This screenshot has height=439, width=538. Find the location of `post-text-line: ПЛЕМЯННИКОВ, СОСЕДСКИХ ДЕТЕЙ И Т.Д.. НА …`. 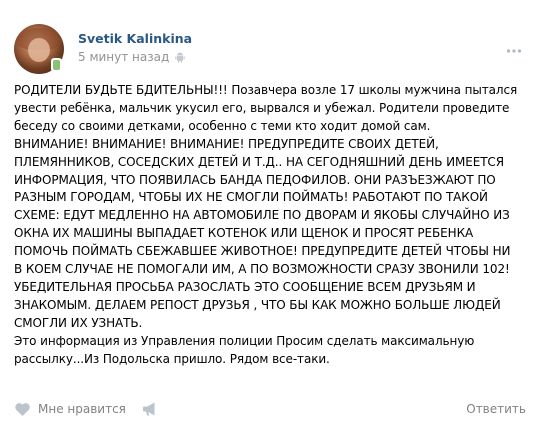

post-text-line: ПЛЕМЯННИКОВ, СОСЕДСКИХ ДЕТЕЙ И Т.Д.. НА … is located at coordinates (259, 161).